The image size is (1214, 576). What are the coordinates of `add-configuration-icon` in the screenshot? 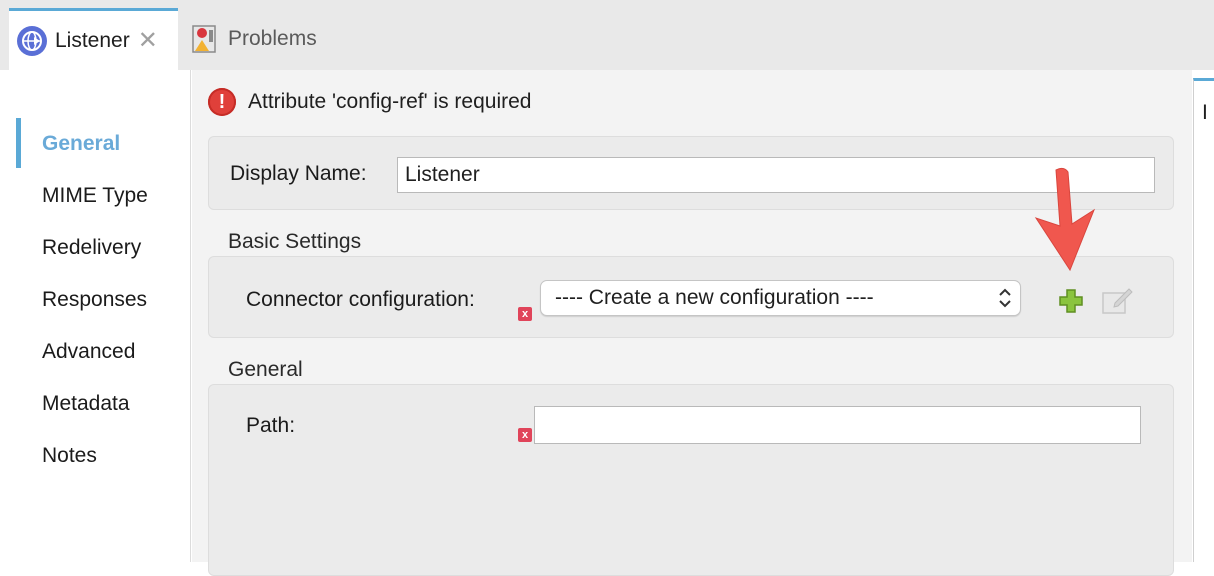 It's located at (1071, 301).